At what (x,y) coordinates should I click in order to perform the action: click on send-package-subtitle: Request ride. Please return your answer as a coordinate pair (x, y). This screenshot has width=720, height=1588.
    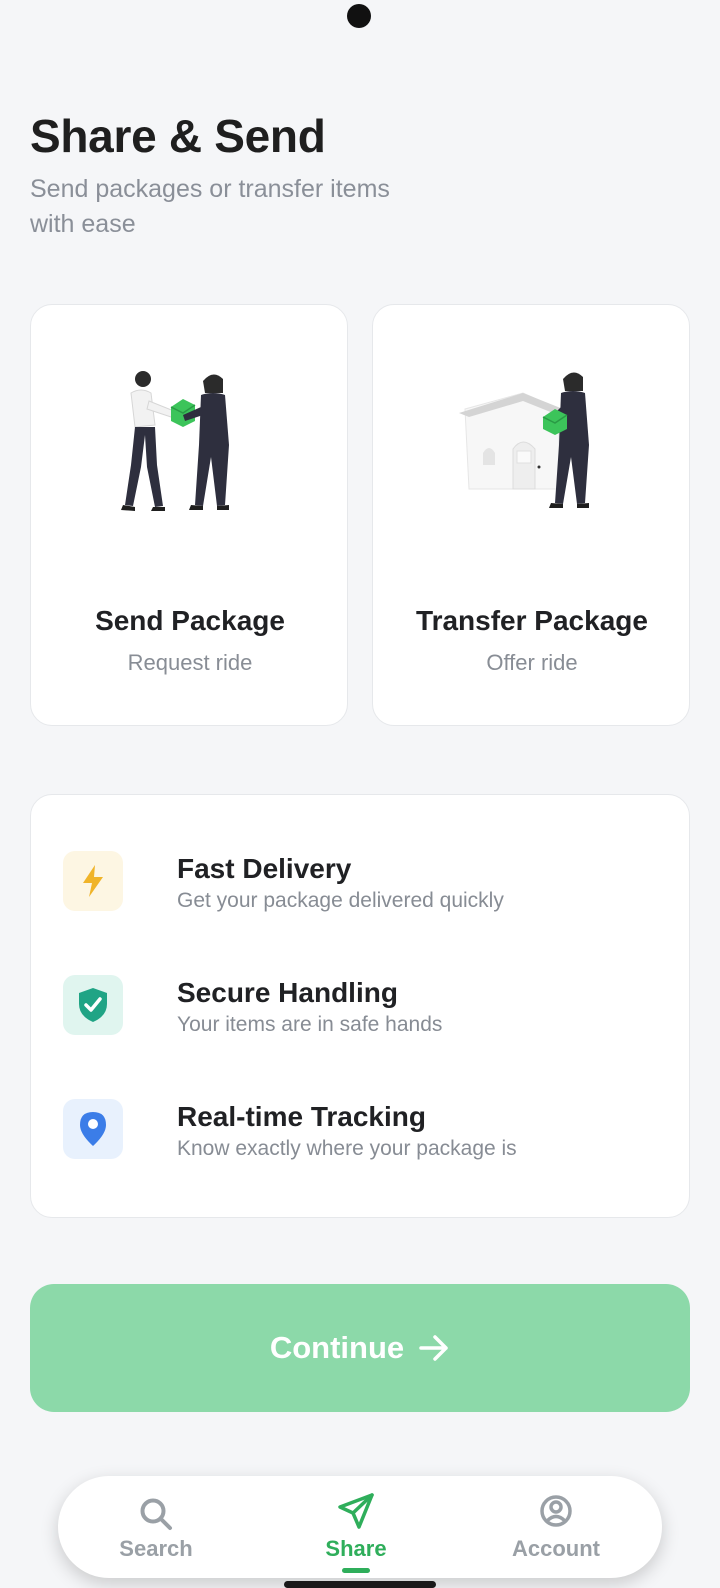
    Looking at the image, I should click on (190, 662).